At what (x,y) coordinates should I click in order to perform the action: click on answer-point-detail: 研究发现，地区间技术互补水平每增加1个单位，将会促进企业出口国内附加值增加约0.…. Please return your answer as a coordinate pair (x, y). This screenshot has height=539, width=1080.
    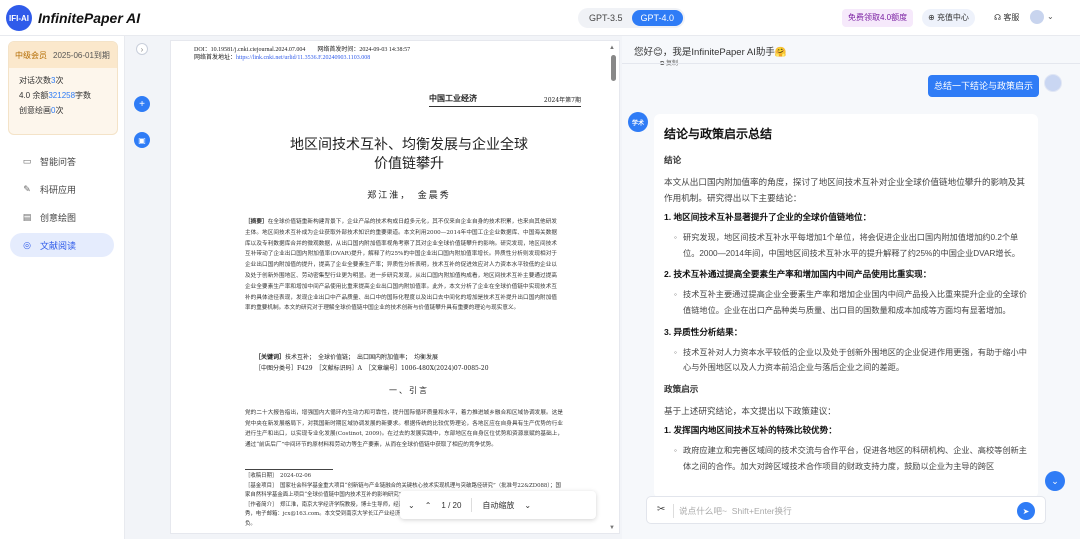
    Looking at the image, I should click on (851, 245).